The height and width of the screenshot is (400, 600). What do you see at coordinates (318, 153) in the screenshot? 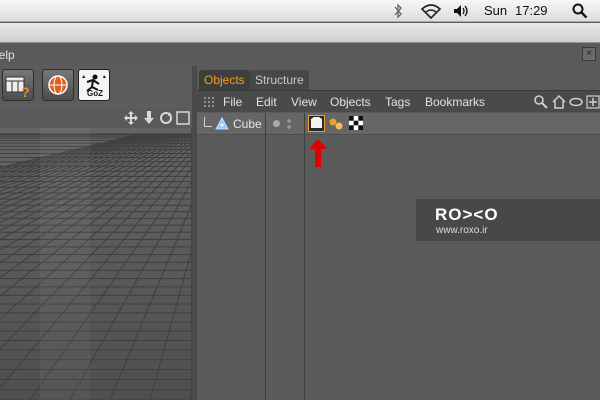
I see `red-arrow-annotation` at bounding box center [318, 153].